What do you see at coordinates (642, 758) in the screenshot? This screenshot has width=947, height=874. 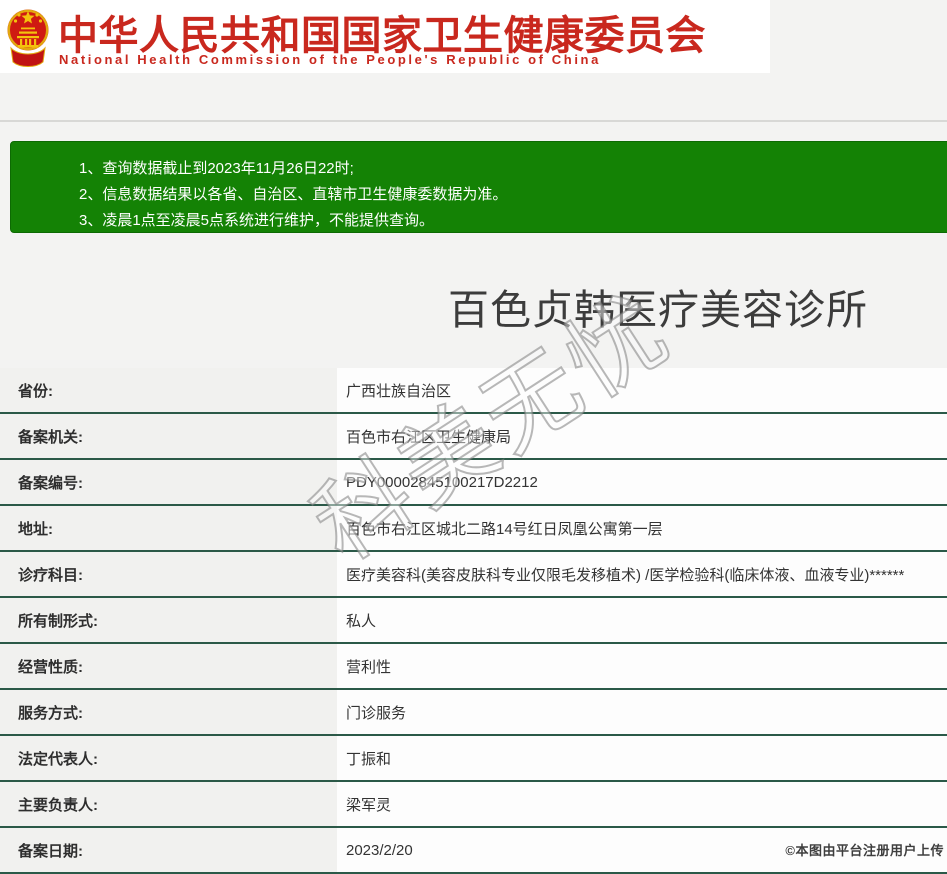 I see `row-value: 丁振和` at bounding box center [642, 758].